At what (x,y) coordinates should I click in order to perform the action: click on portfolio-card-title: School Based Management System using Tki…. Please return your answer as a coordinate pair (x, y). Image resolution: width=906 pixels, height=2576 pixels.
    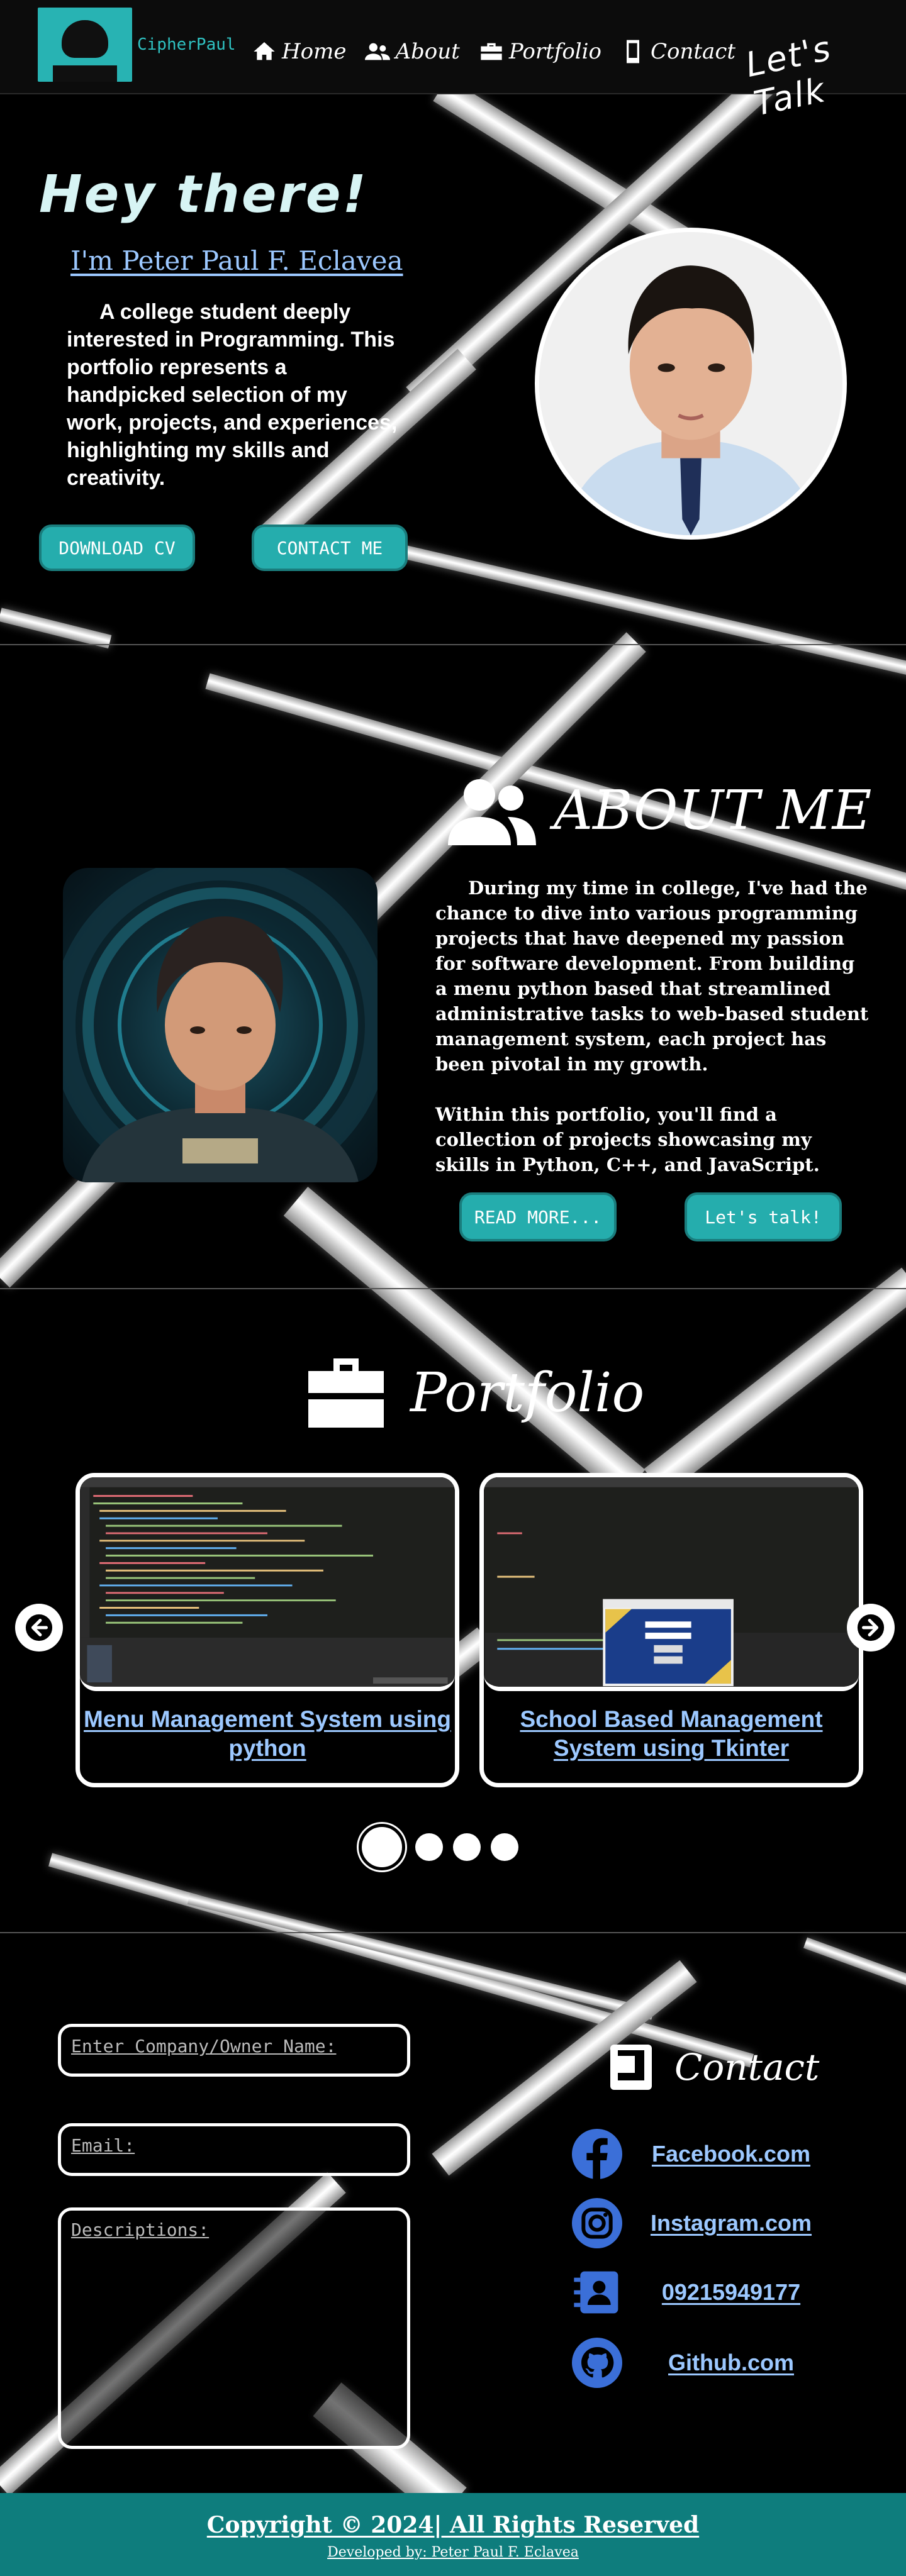
    Looking at the image, I should click on (671, 1734).